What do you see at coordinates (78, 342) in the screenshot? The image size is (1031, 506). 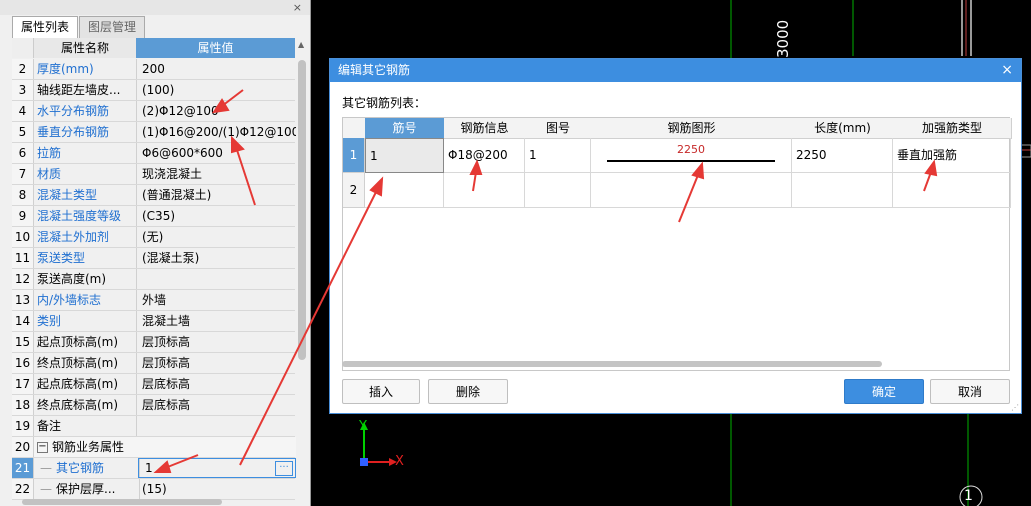 I see `property-name-text: 起点顶标高(m)` at bounding box center [78, 342].